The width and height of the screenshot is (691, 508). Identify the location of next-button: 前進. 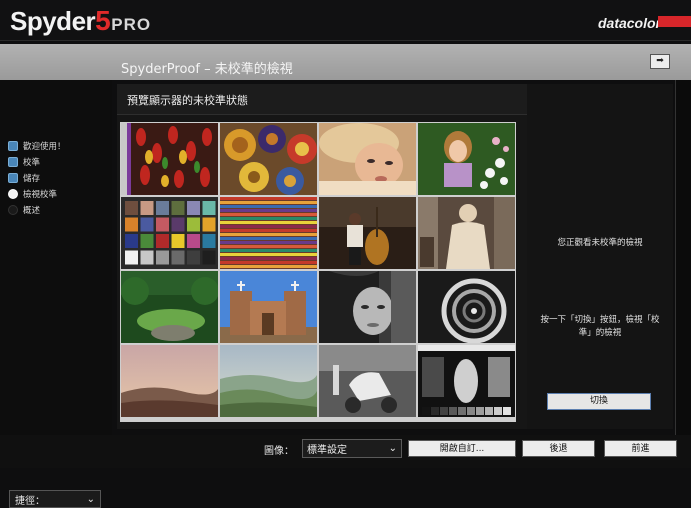
(640, 448).